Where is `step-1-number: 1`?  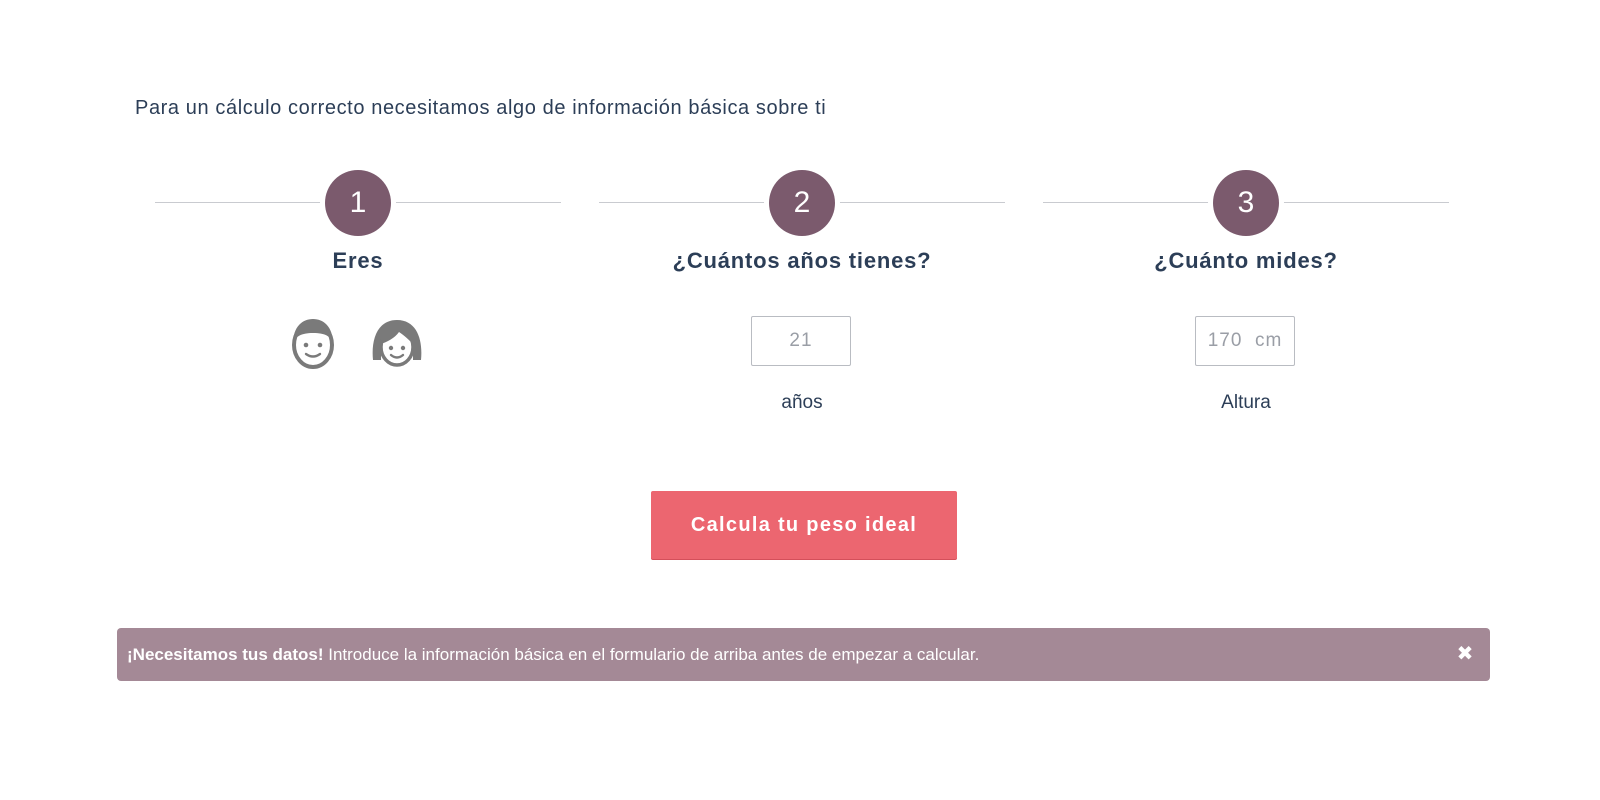
step-1-number: 1 is located at coordinates (358, 203).